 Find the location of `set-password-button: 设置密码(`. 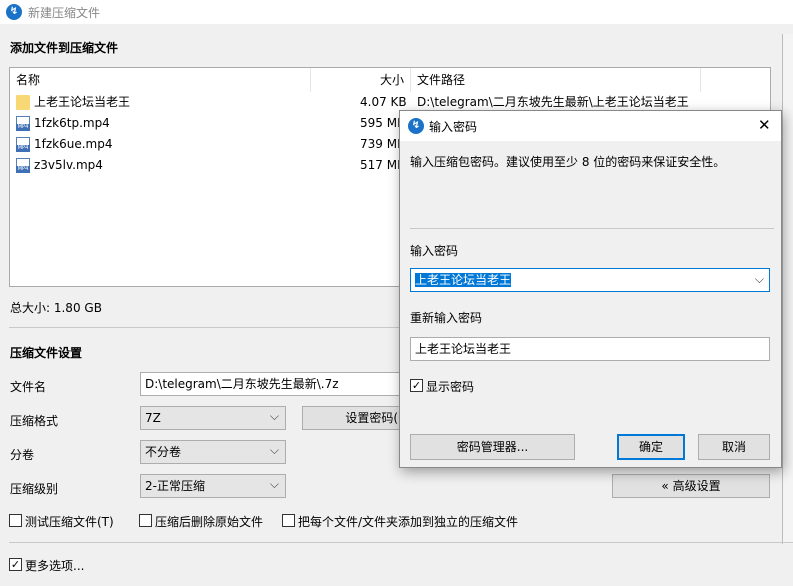

set-password-button: 设置密码( is located at coordinates (351, 418).